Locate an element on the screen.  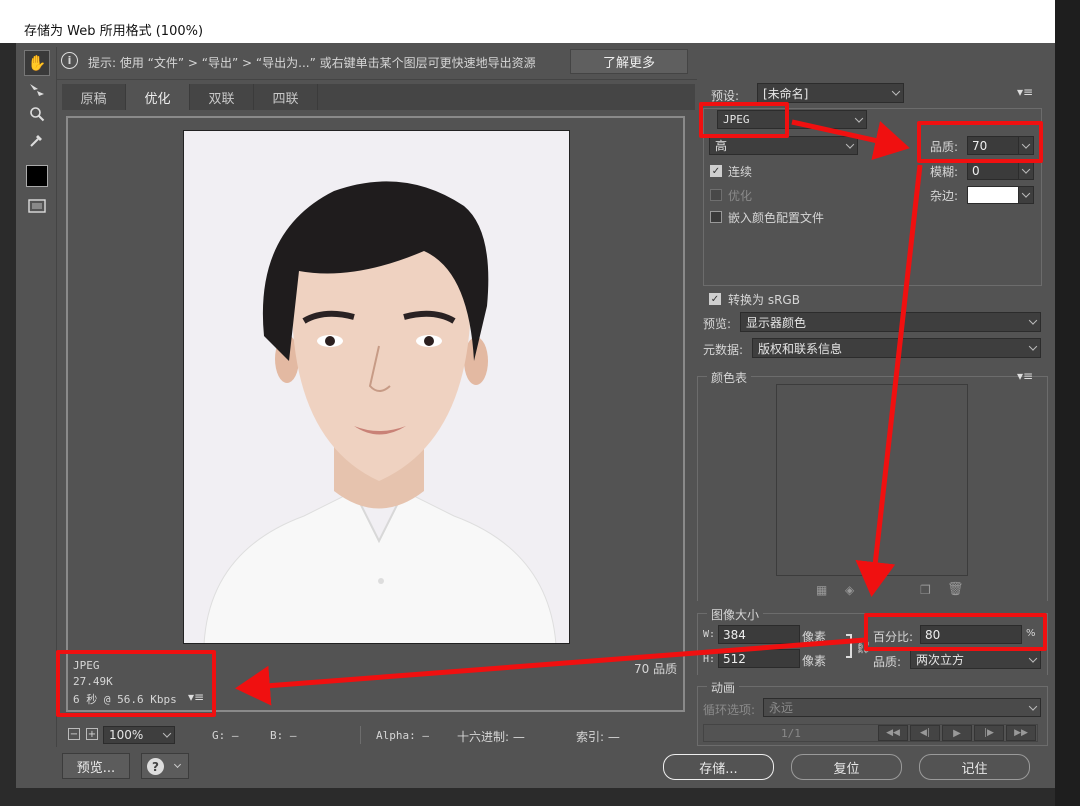
arrow-percent-to-info is located at coordinates (550, 671).